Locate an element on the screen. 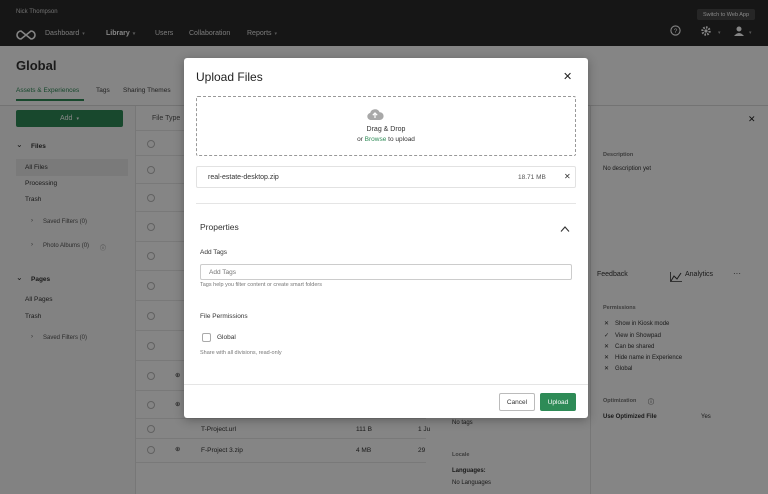 The image size is (768, 494). modal-title: Upload Files is located at coordinates (229, 77).